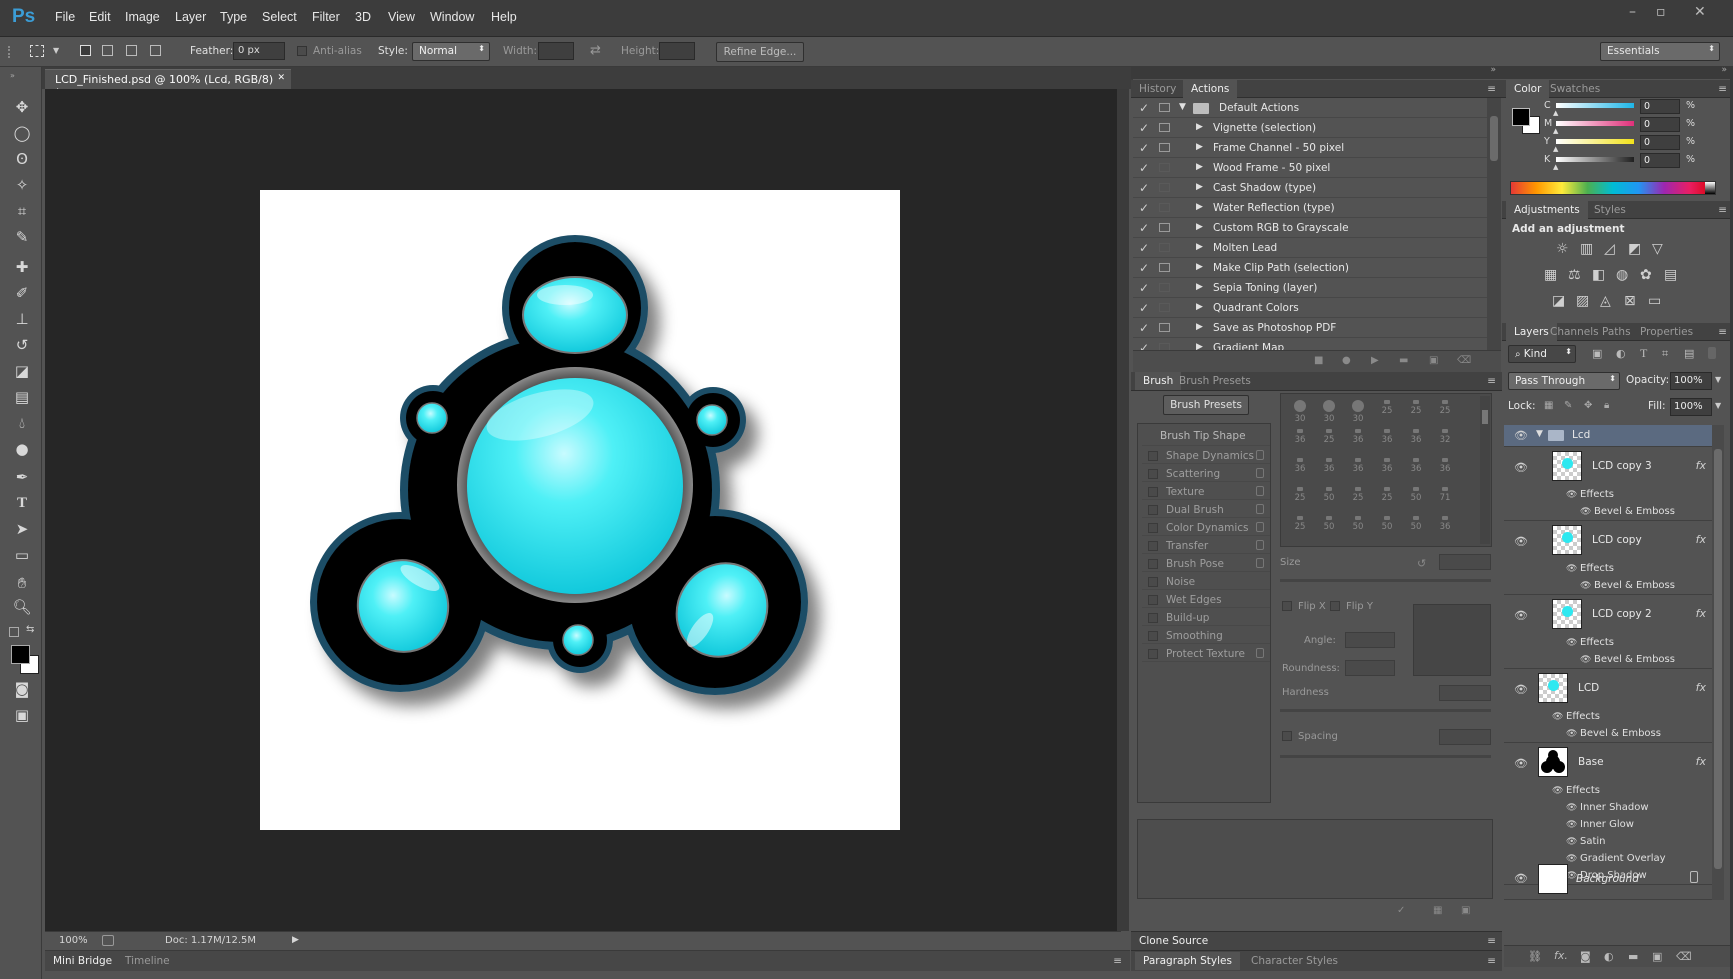 The width and height of the screenshot is (1733, 979). Describe the element at coordinates (1206, 473) in the screenshot. I see `brush-option-row: Scattering` at that location.